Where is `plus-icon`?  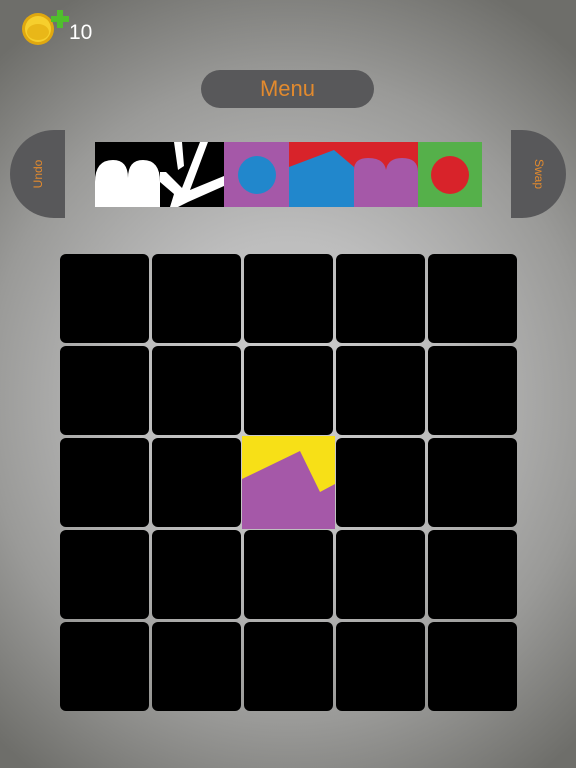
plus-icon is located at coordinates (60, 19).